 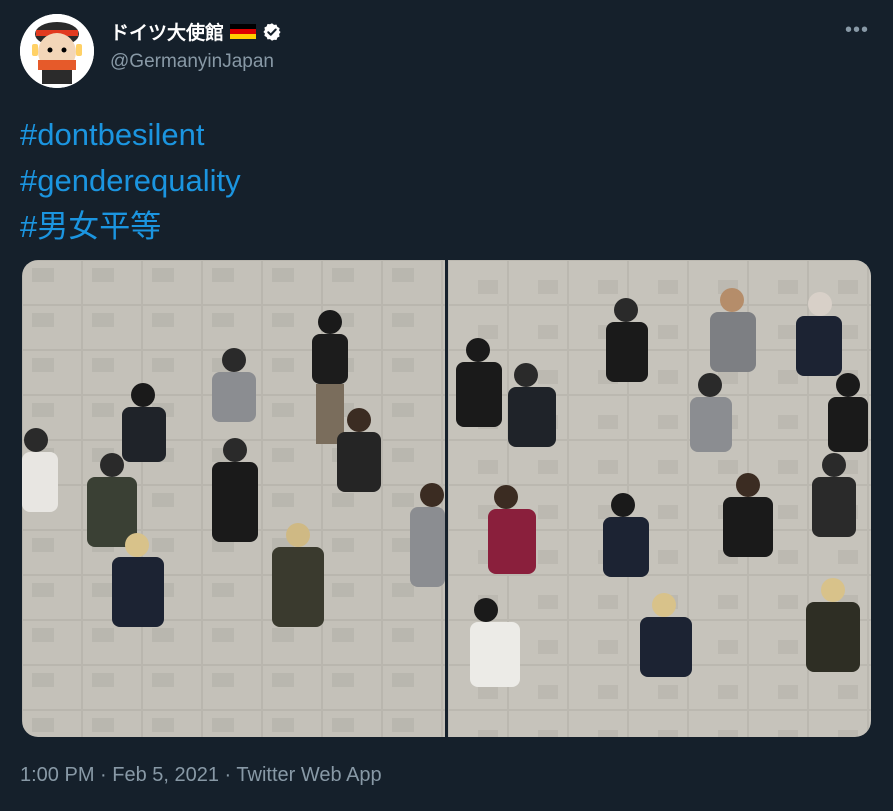 I want to click on avatar, so click(x=57, y=51).